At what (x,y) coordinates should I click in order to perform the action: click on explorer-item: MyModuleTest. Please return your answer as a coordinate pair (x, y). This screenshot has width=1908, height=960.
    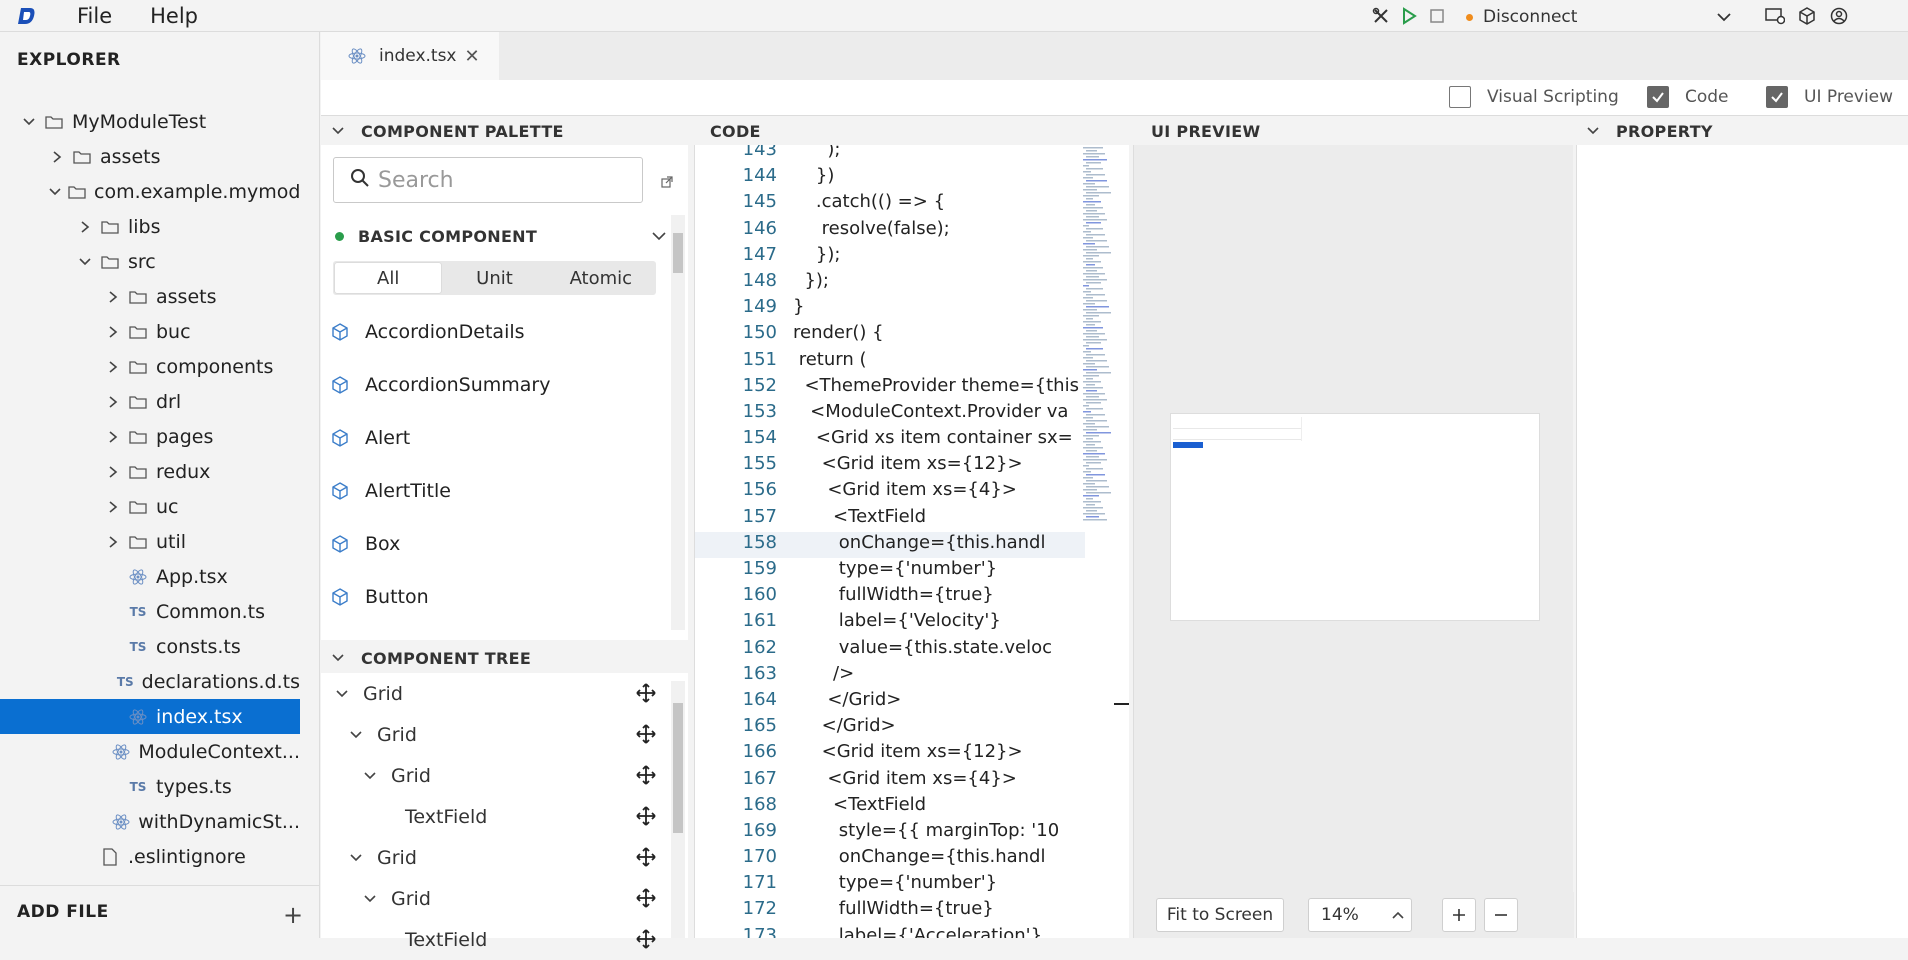
    Looking at the image, I should click on (150, 121).